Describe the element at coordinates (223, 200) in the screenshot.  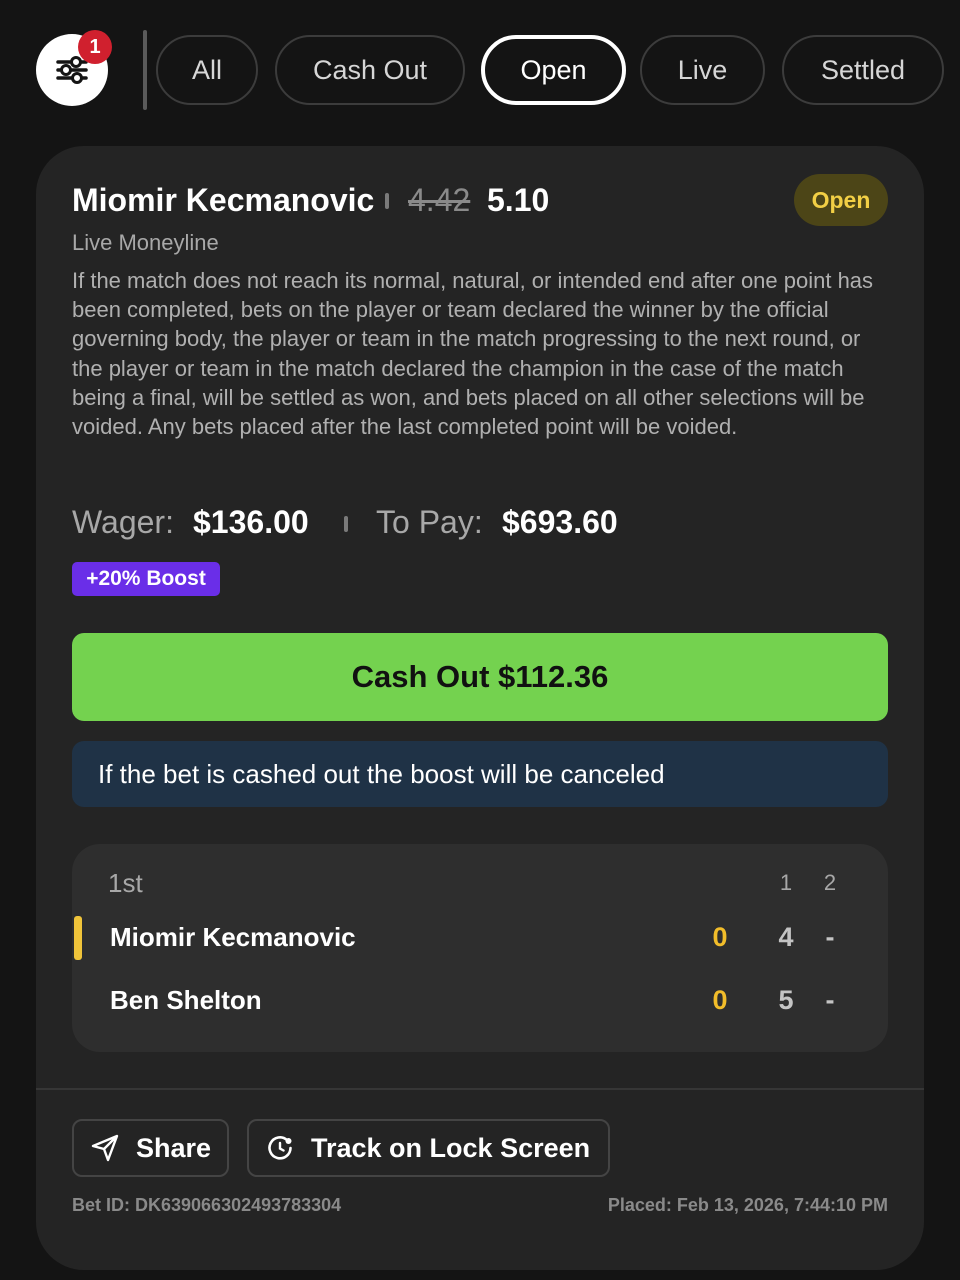
I see `selection-name: Miomir Kecmanovic` at that location.